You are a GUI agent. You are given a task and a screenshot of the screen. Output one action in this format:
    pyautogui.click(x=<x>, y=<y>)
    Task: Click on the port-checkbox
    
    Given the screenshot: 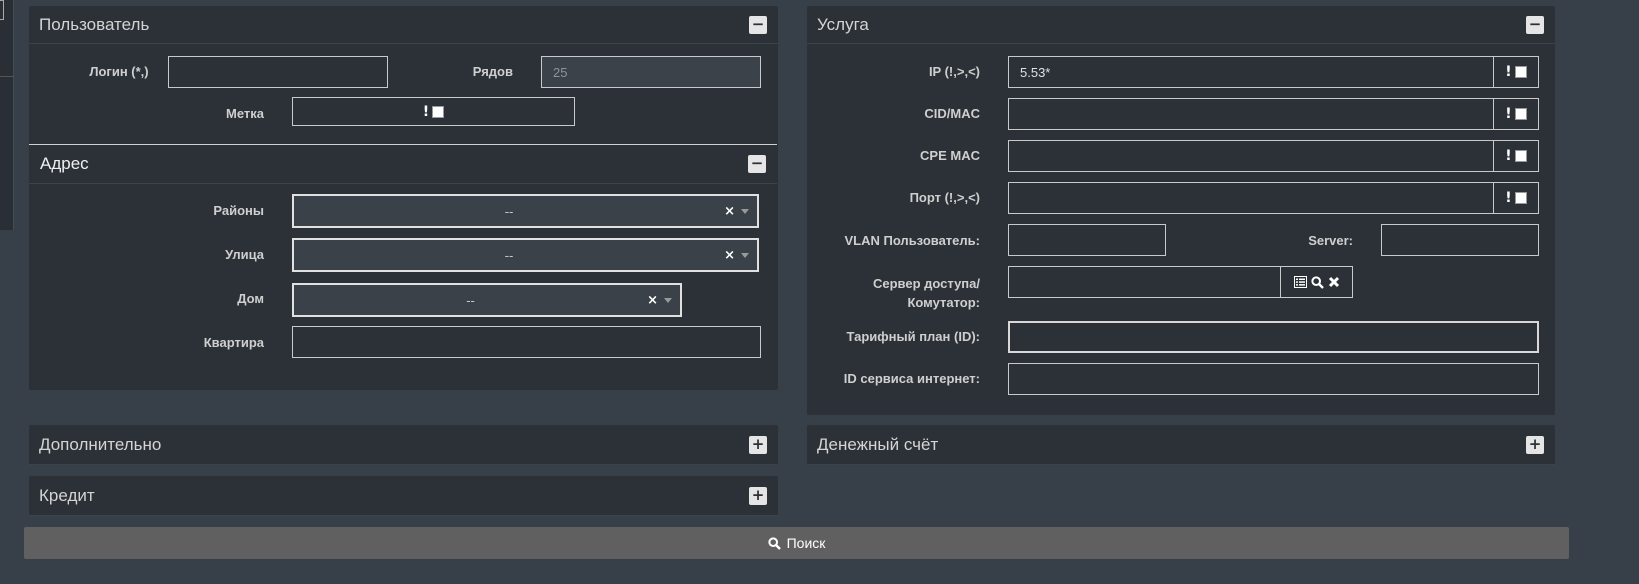 What is the action you would take?
    pyautogui.click(x=1520, y=198)
    